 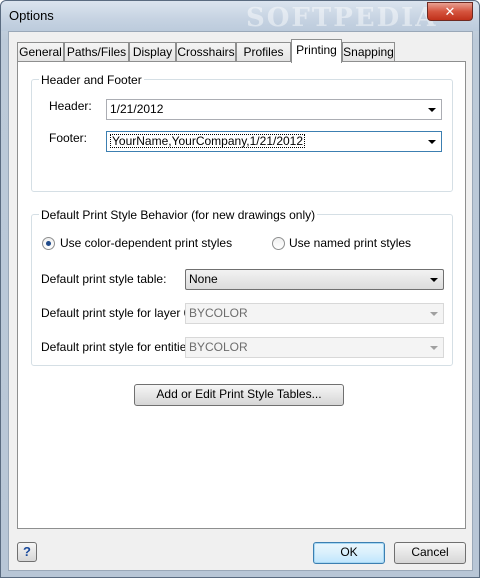 I want to click on color-dependent-label: Use color-dependent print styles, so click(x=146, y=243).